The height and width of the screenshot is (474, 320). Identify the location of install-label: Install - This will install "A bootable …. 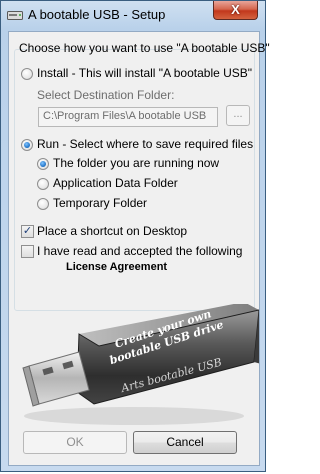
(144, 73).